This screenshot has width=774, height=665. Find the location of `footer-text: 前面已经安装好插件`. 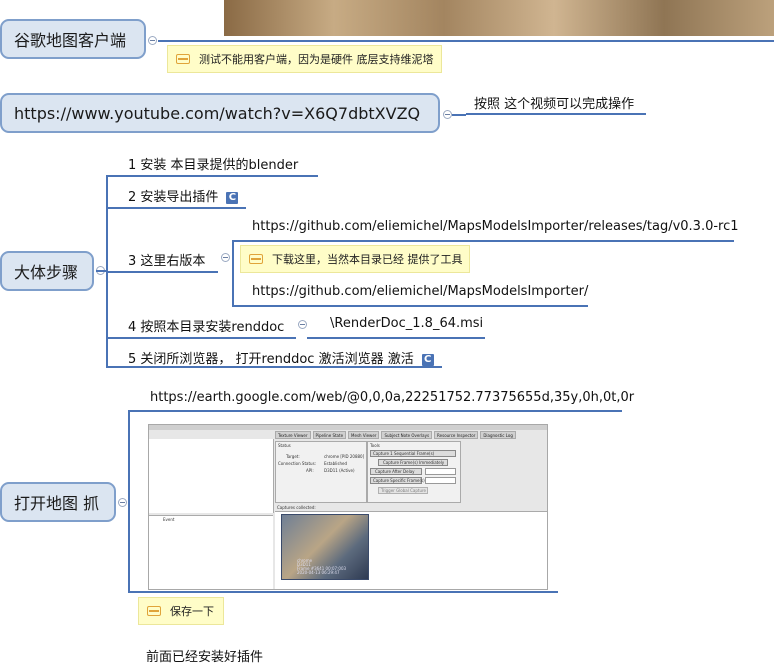

footer-text: 前面已经安装好插件 is located at coordinates (204, 655).